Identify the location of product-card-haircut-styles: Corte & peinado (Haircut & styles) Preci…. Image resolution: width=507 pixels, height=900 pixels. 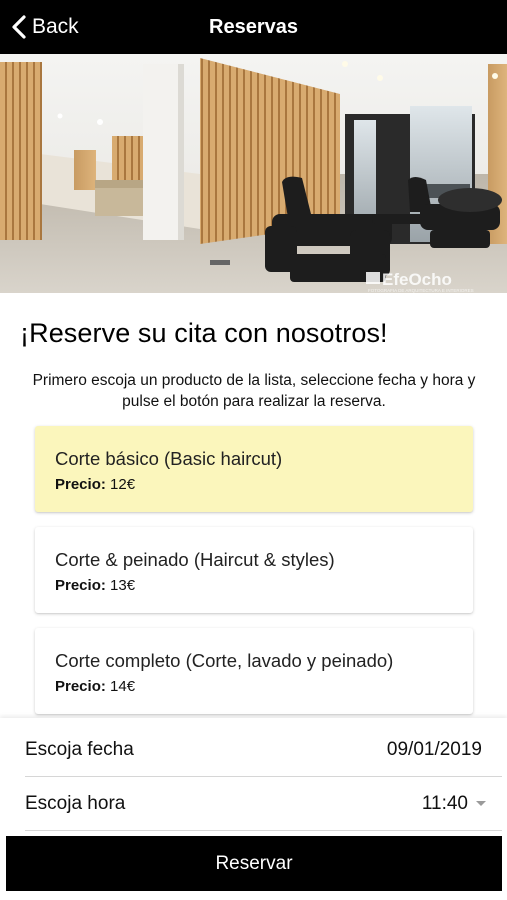
(254, 570).